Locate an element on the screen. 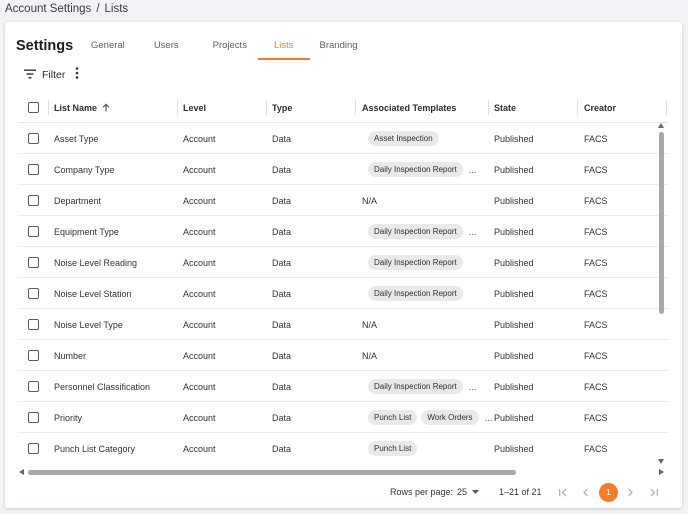  vertical-scrollbar is located at coordinates (661, 295).